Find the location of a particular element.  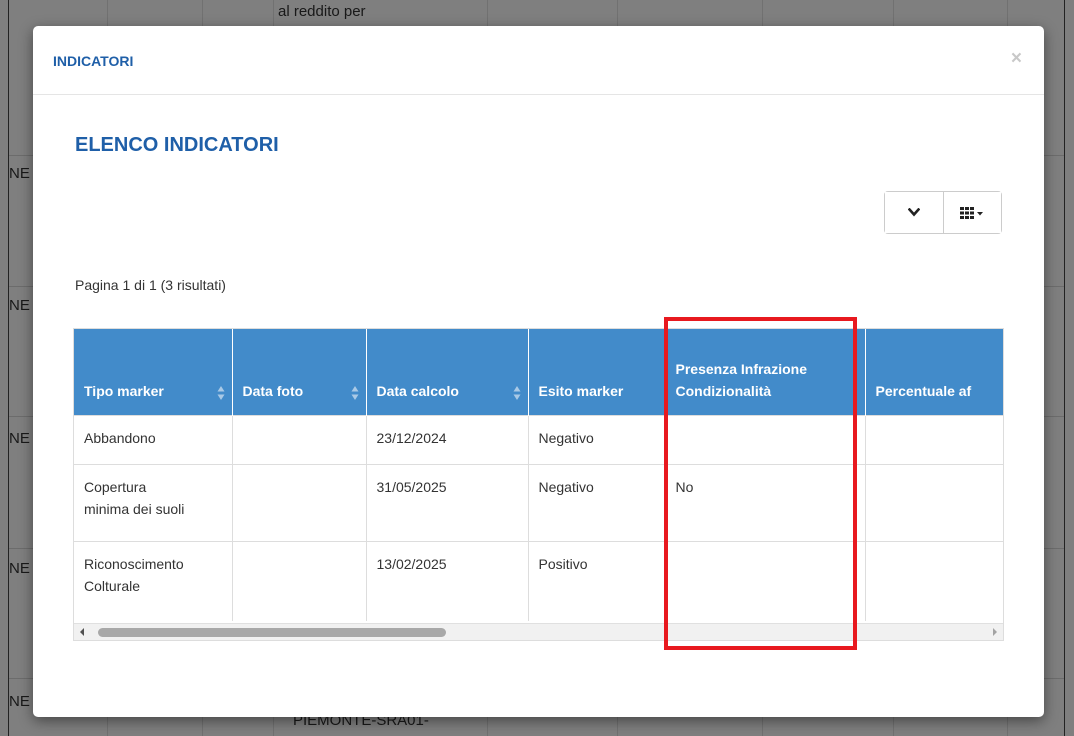

column-header-label: Data calcolo is located at coordinates (417, 390).